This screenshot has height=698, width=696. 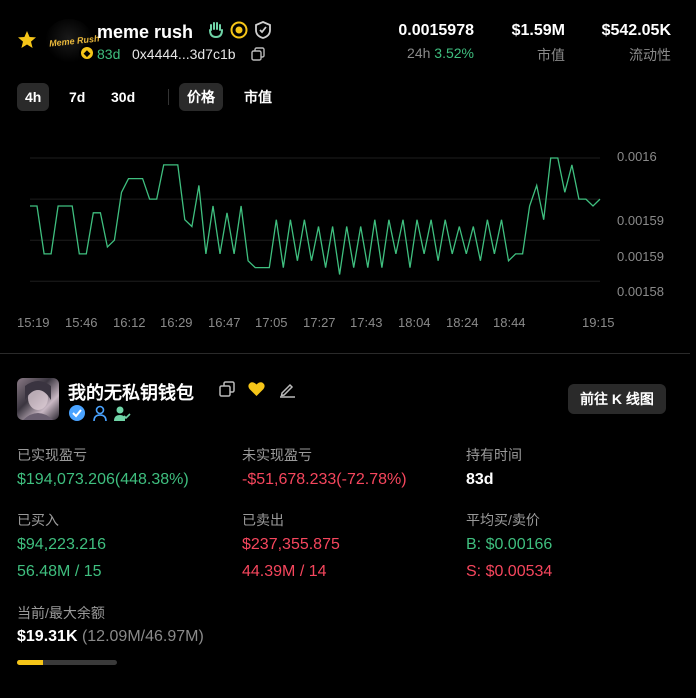 What do you see at coordinates (617, 399) in the screenshot?
I see `kline-button: 前往 K 线图` at bounding box center [617, 399].